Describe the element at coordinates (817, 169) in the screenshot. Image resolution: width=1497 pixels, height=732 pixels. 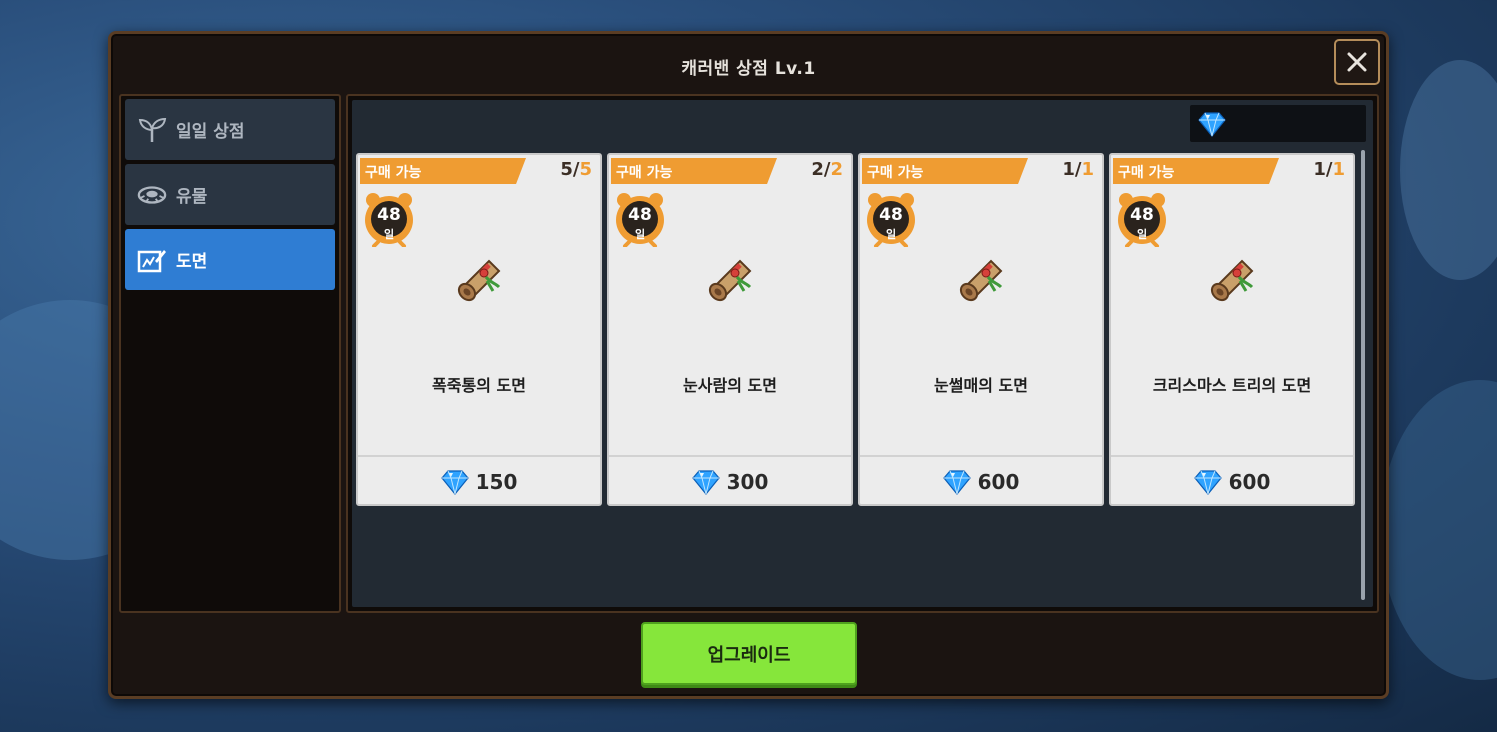
I see `purchase-remaining: 2` at that location.